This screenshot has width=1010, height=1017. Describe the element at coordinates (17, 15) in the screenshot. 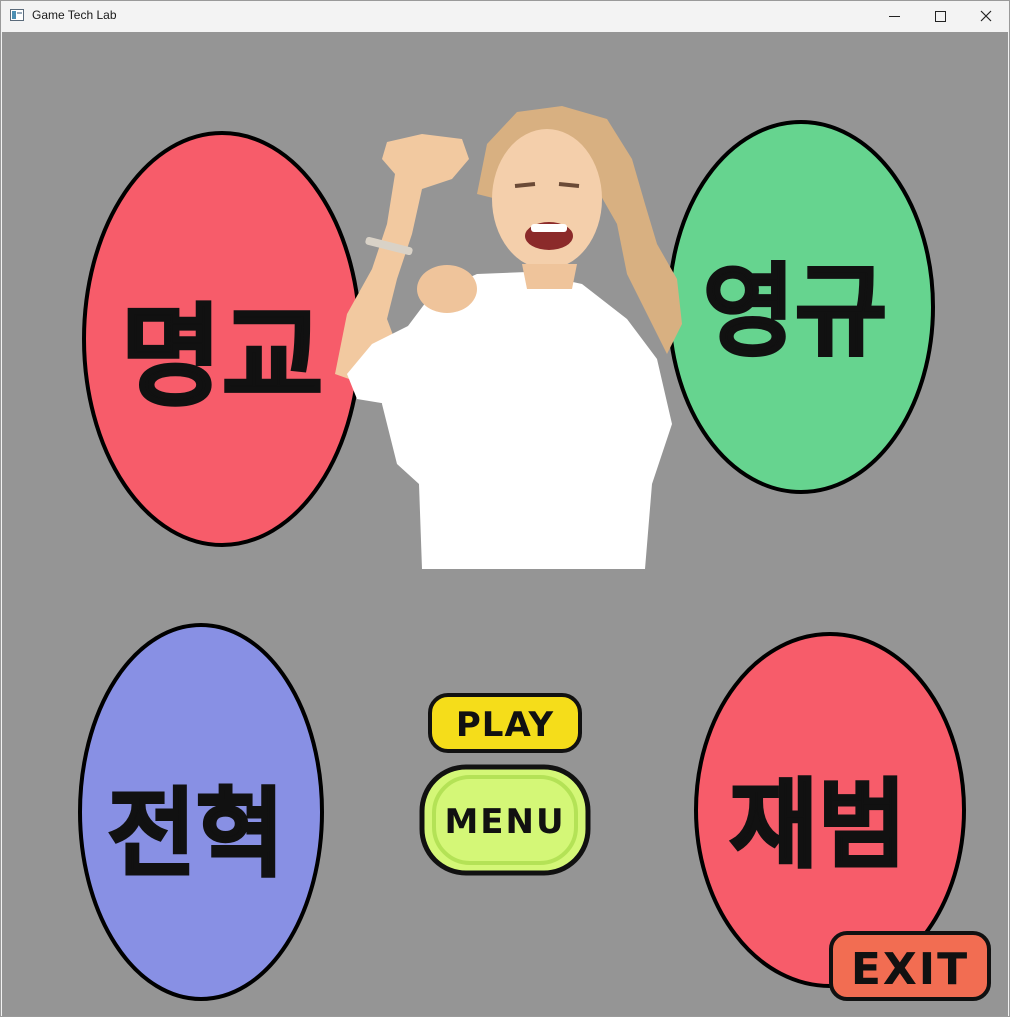

I see `app-window-icon` at that location.